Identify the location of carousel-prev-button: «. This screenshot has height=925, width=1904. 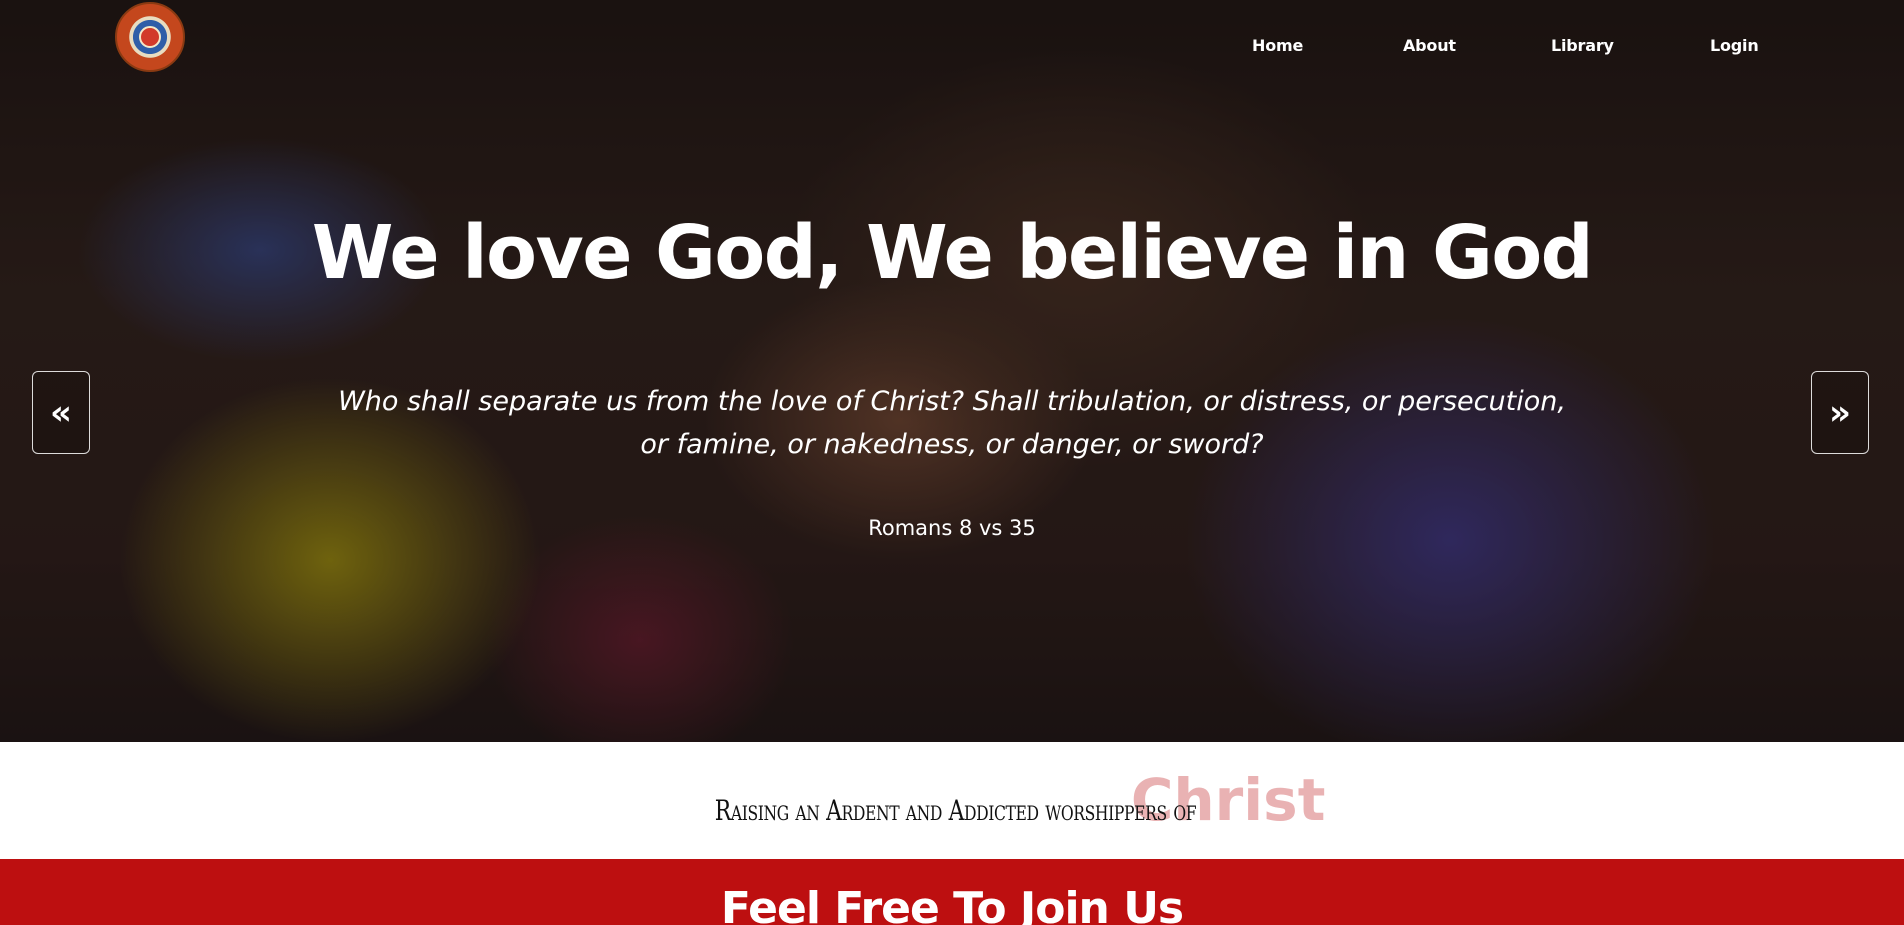
(61, 412).